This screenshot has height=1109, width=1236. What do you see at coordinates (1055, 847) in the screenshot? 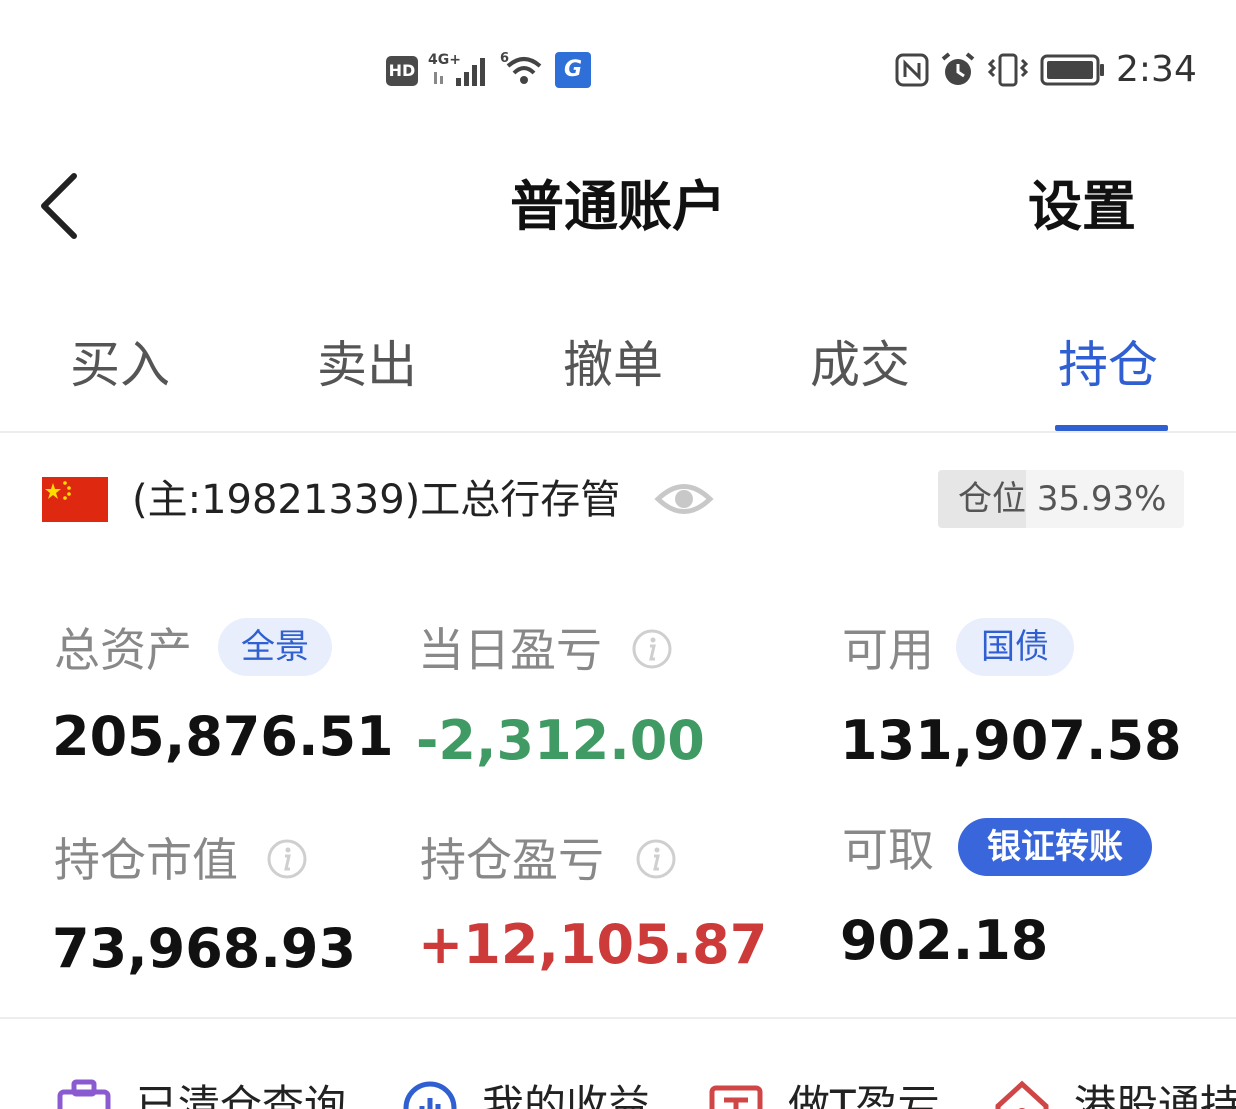
I see `bank-transfer-button: 银证转账` at bounding box center [1055, 847].